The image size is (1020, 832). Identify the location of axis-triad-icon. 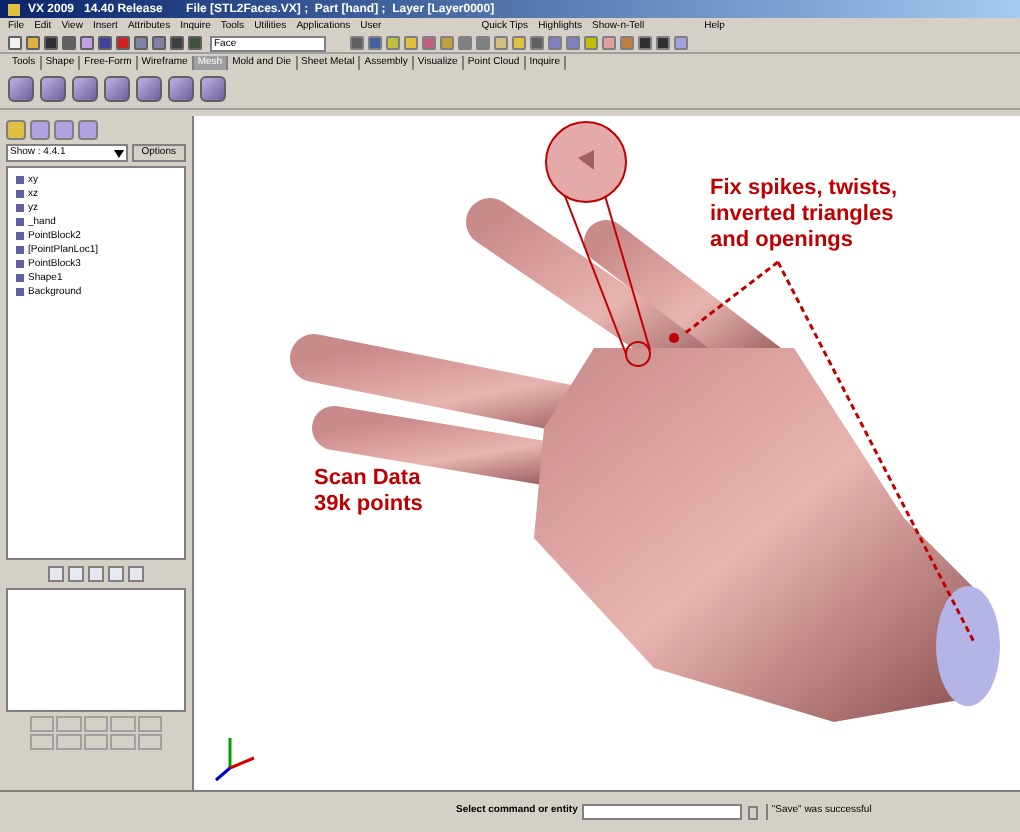
(235, 760).